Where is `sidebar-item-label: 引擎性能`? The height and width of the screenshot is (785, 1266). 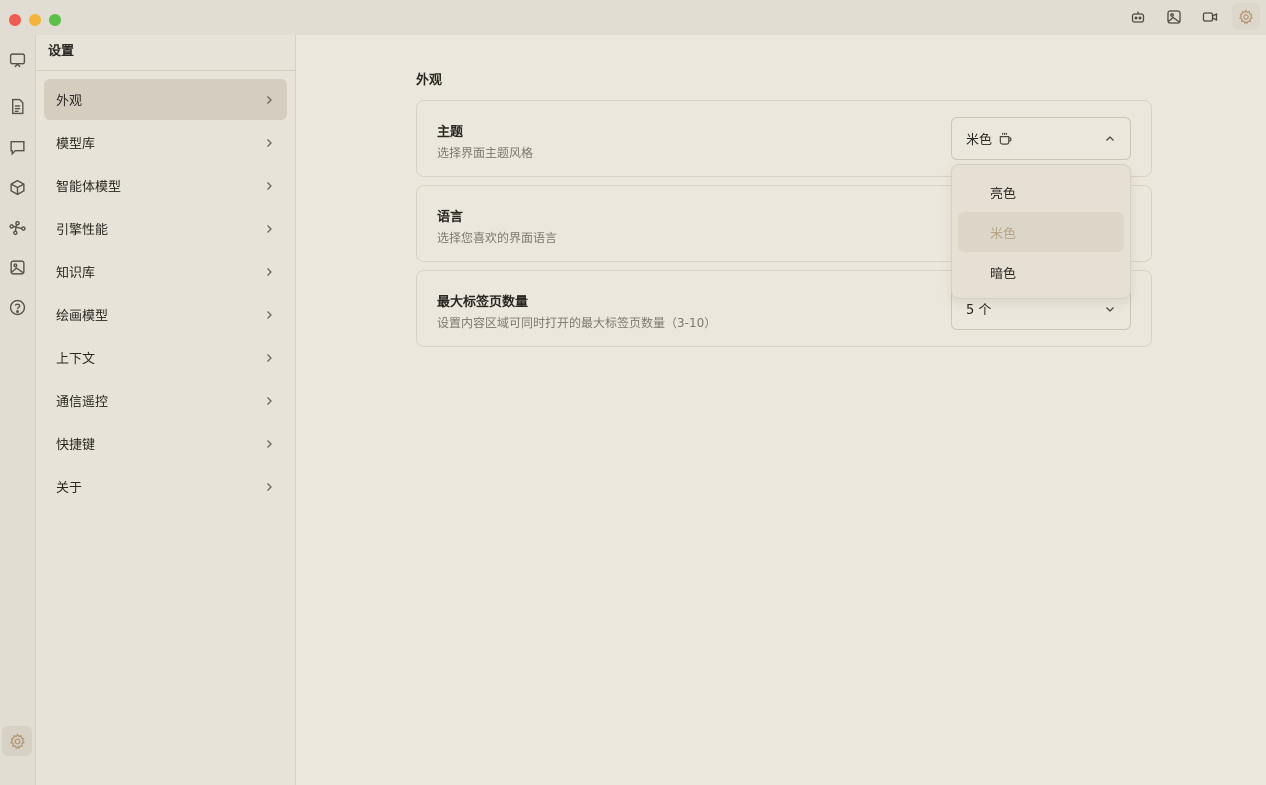
sidebar-item-label: 引擎性能 is located at coordinates (82, 230).